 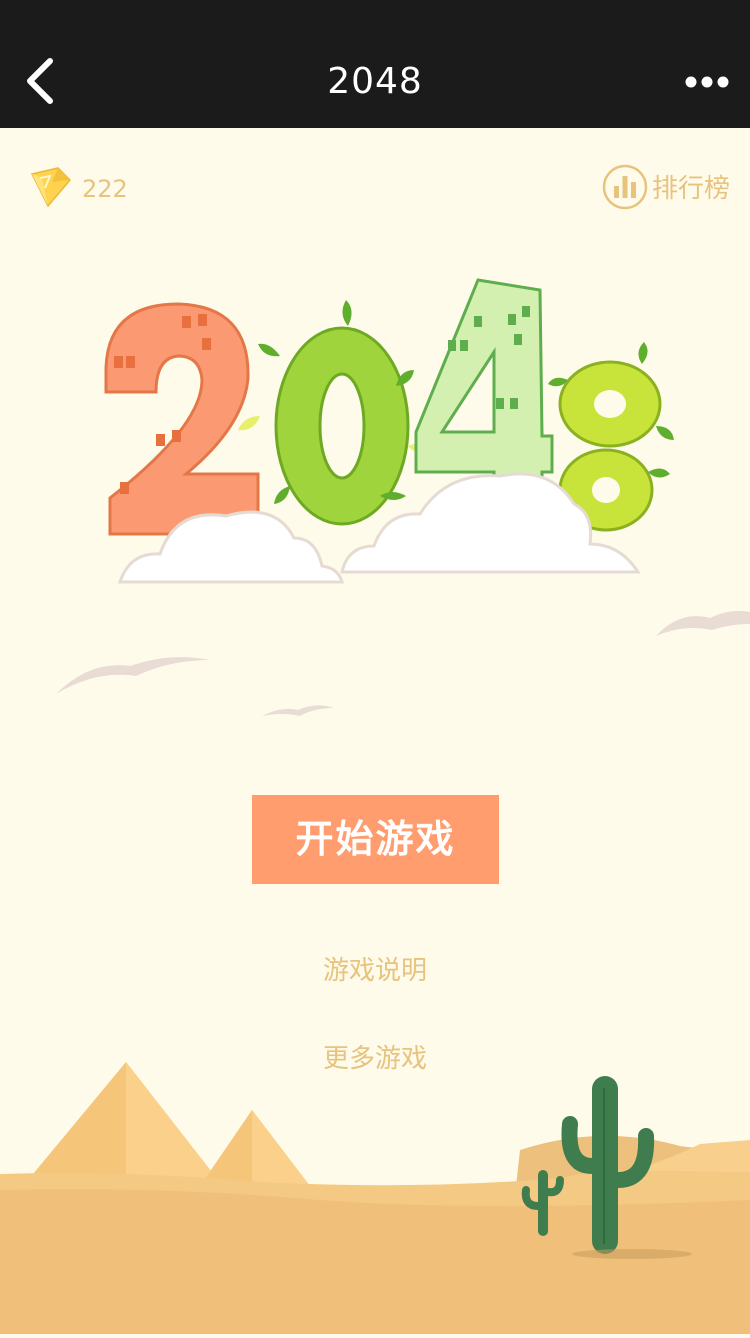 I want to click on top-bar: 2048, so click(x=375, y=64).